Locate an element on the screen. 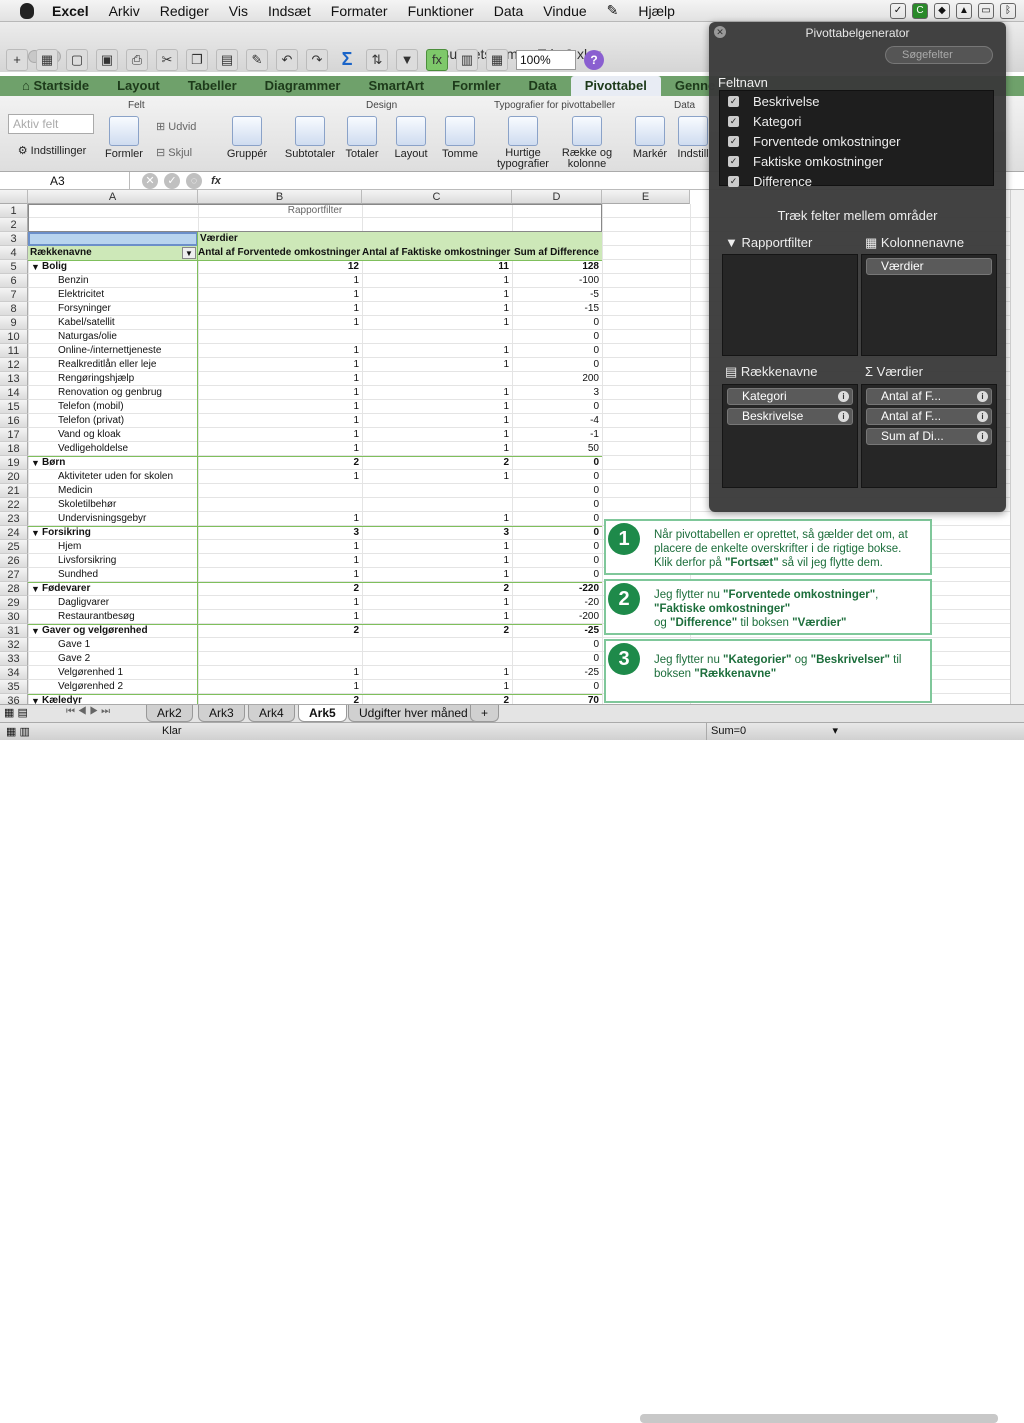  formler-button: Formler is located at coordinates (124, 138).